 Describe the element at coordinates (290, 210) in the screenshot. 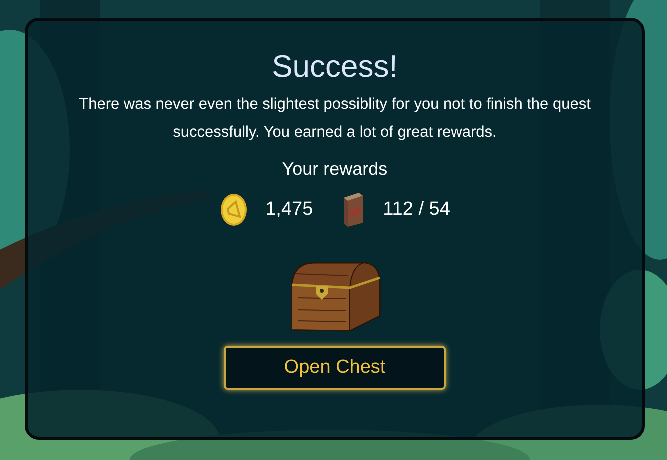

I see `reward-amount: 1,475` at that location.